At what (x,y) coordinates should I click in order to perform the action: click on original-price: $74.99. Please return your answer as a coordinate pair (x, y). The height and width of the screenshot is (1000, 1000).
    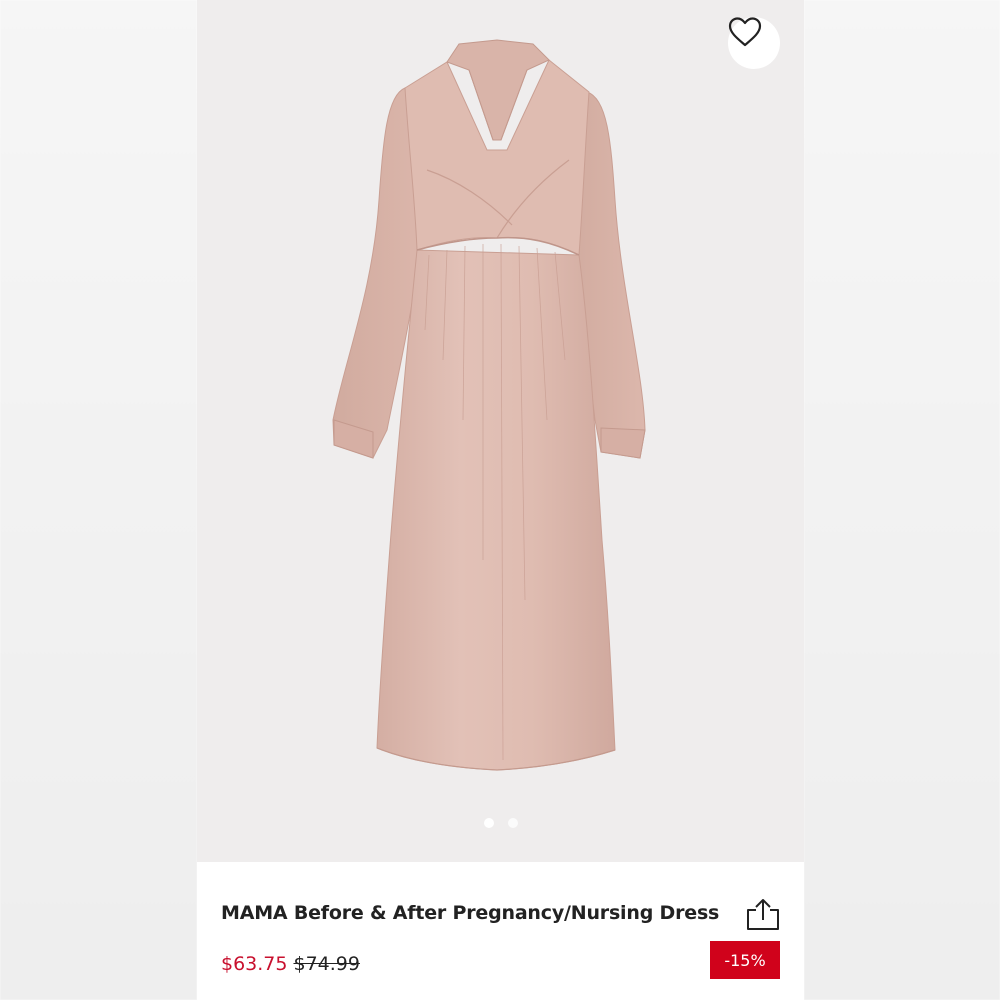
    Looking at the image, I should click on (326, 964).